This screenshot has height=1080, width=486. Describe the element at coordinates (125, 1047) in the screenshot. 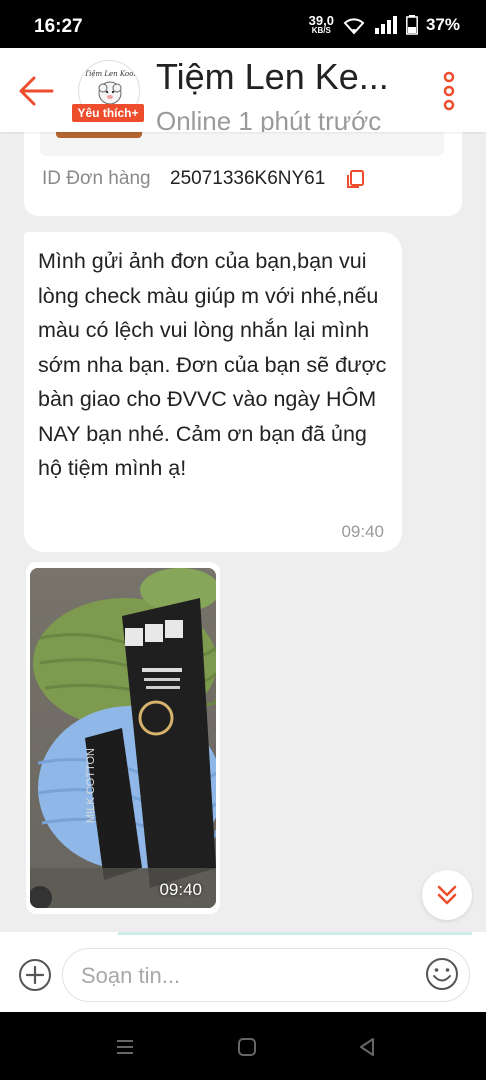

I see `nav-recent-icon` at that location.